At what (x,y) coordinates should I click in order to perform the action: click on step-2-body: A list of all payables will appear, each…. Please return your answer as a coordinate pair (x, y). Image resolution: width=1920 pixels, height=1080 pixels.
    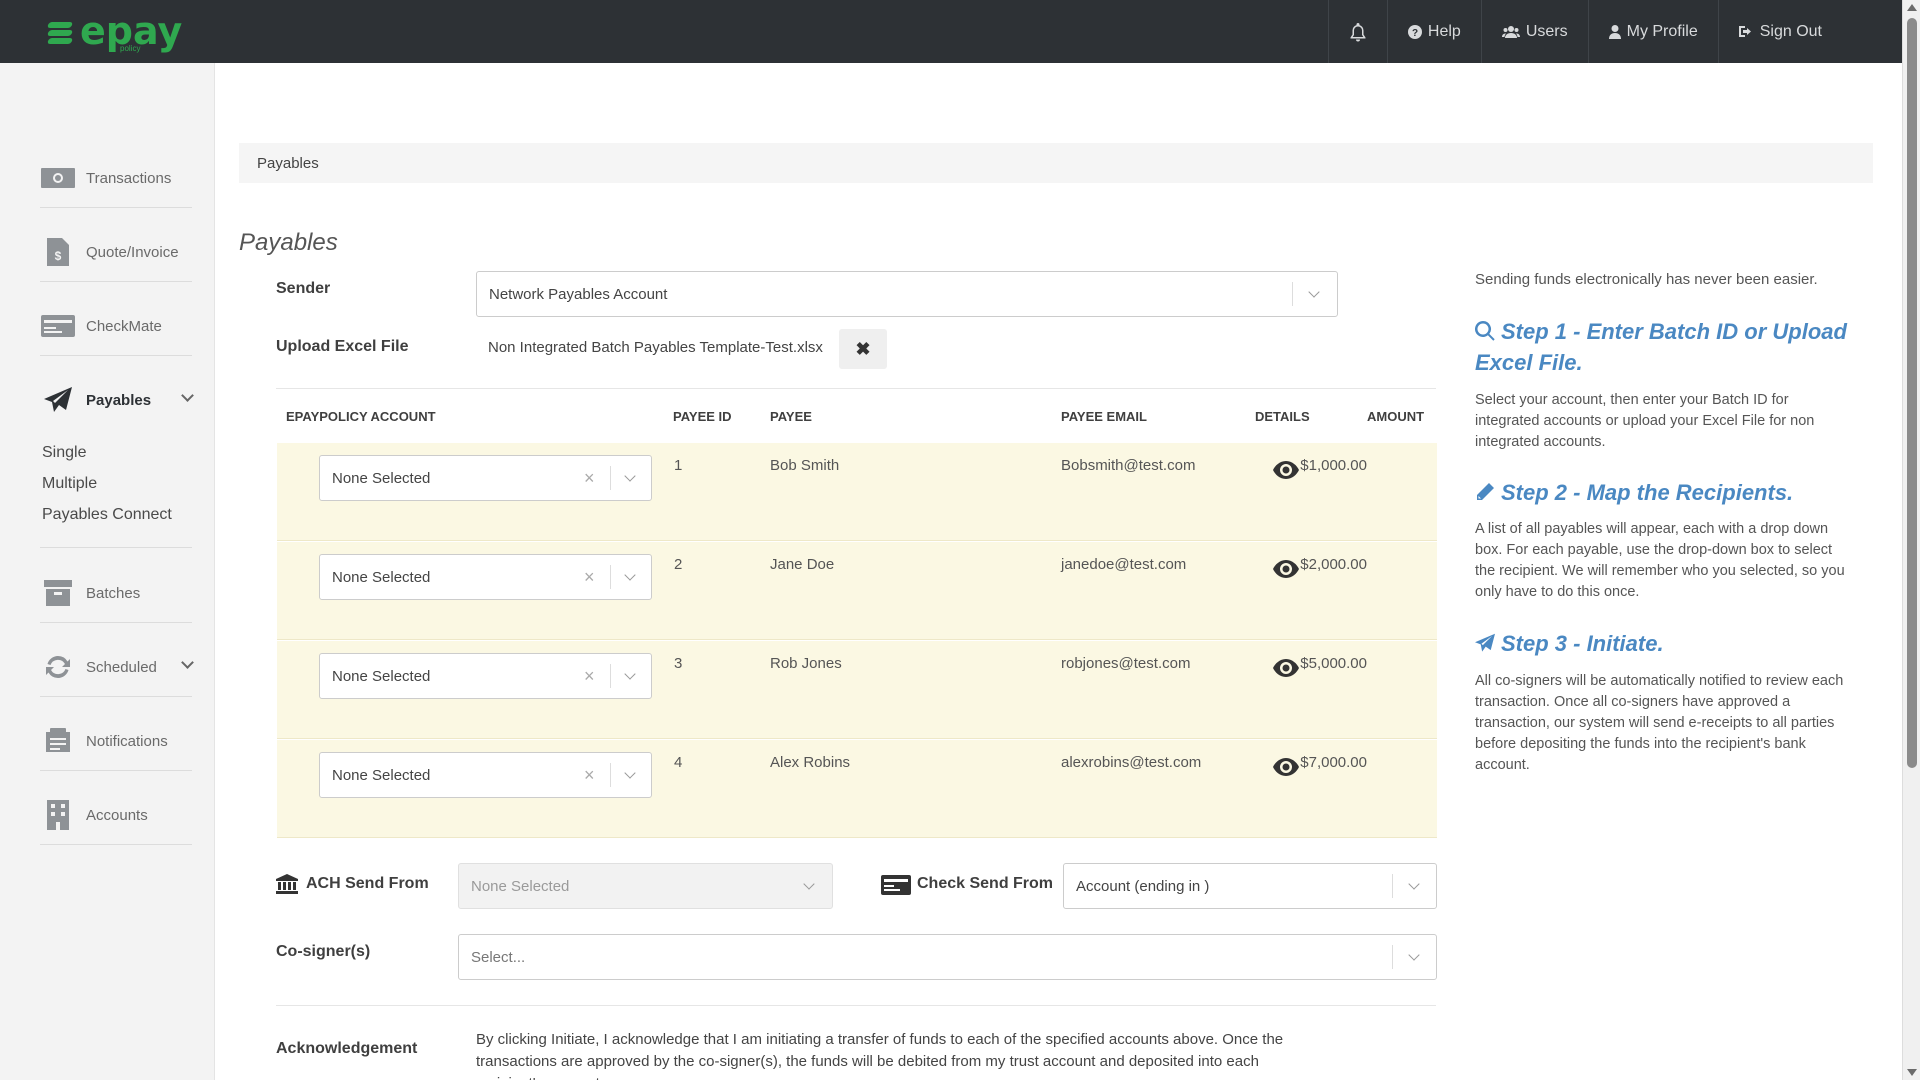
    Looking at the image, I should click on (1660, 560).